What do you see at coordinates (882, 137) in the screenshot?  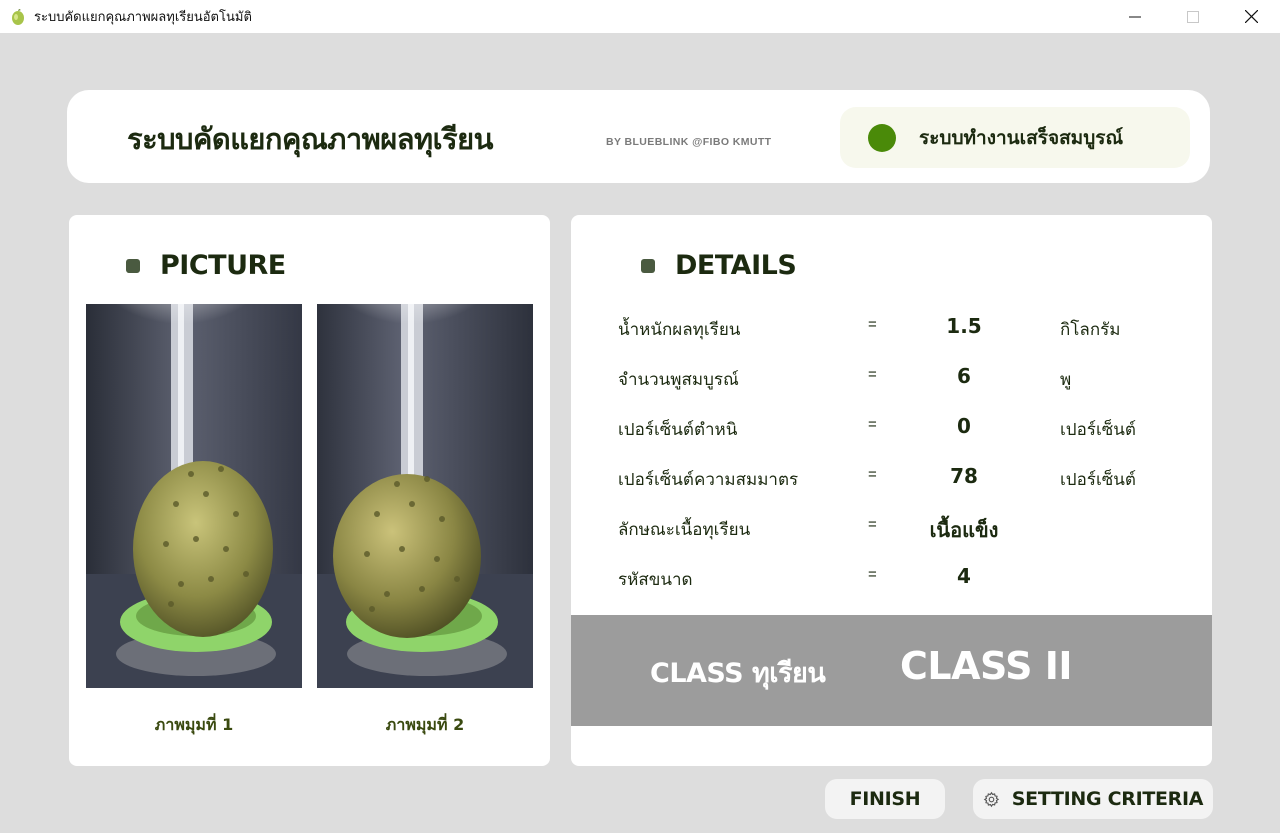 I see `status-dot` at bounding box center [882, 137].